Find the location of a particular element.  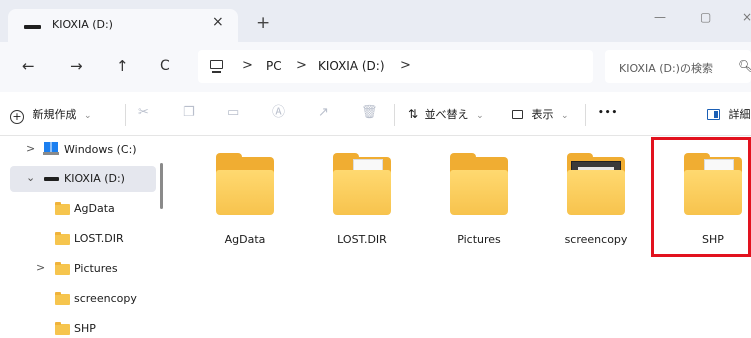

folder-item-agdata: AgData is located at coordinates (245, 202).